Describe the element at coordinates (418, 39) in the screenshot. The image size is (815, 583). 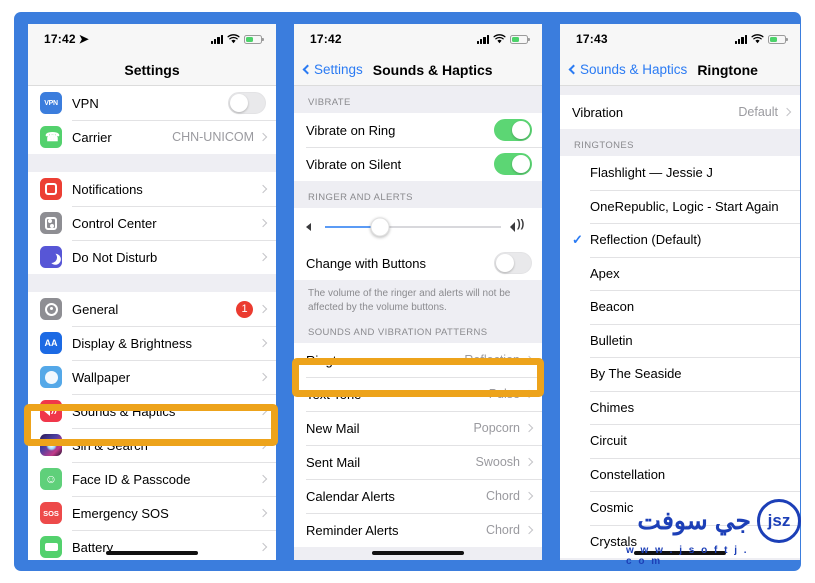
I see `status-bar-2: 17:42` at that location.